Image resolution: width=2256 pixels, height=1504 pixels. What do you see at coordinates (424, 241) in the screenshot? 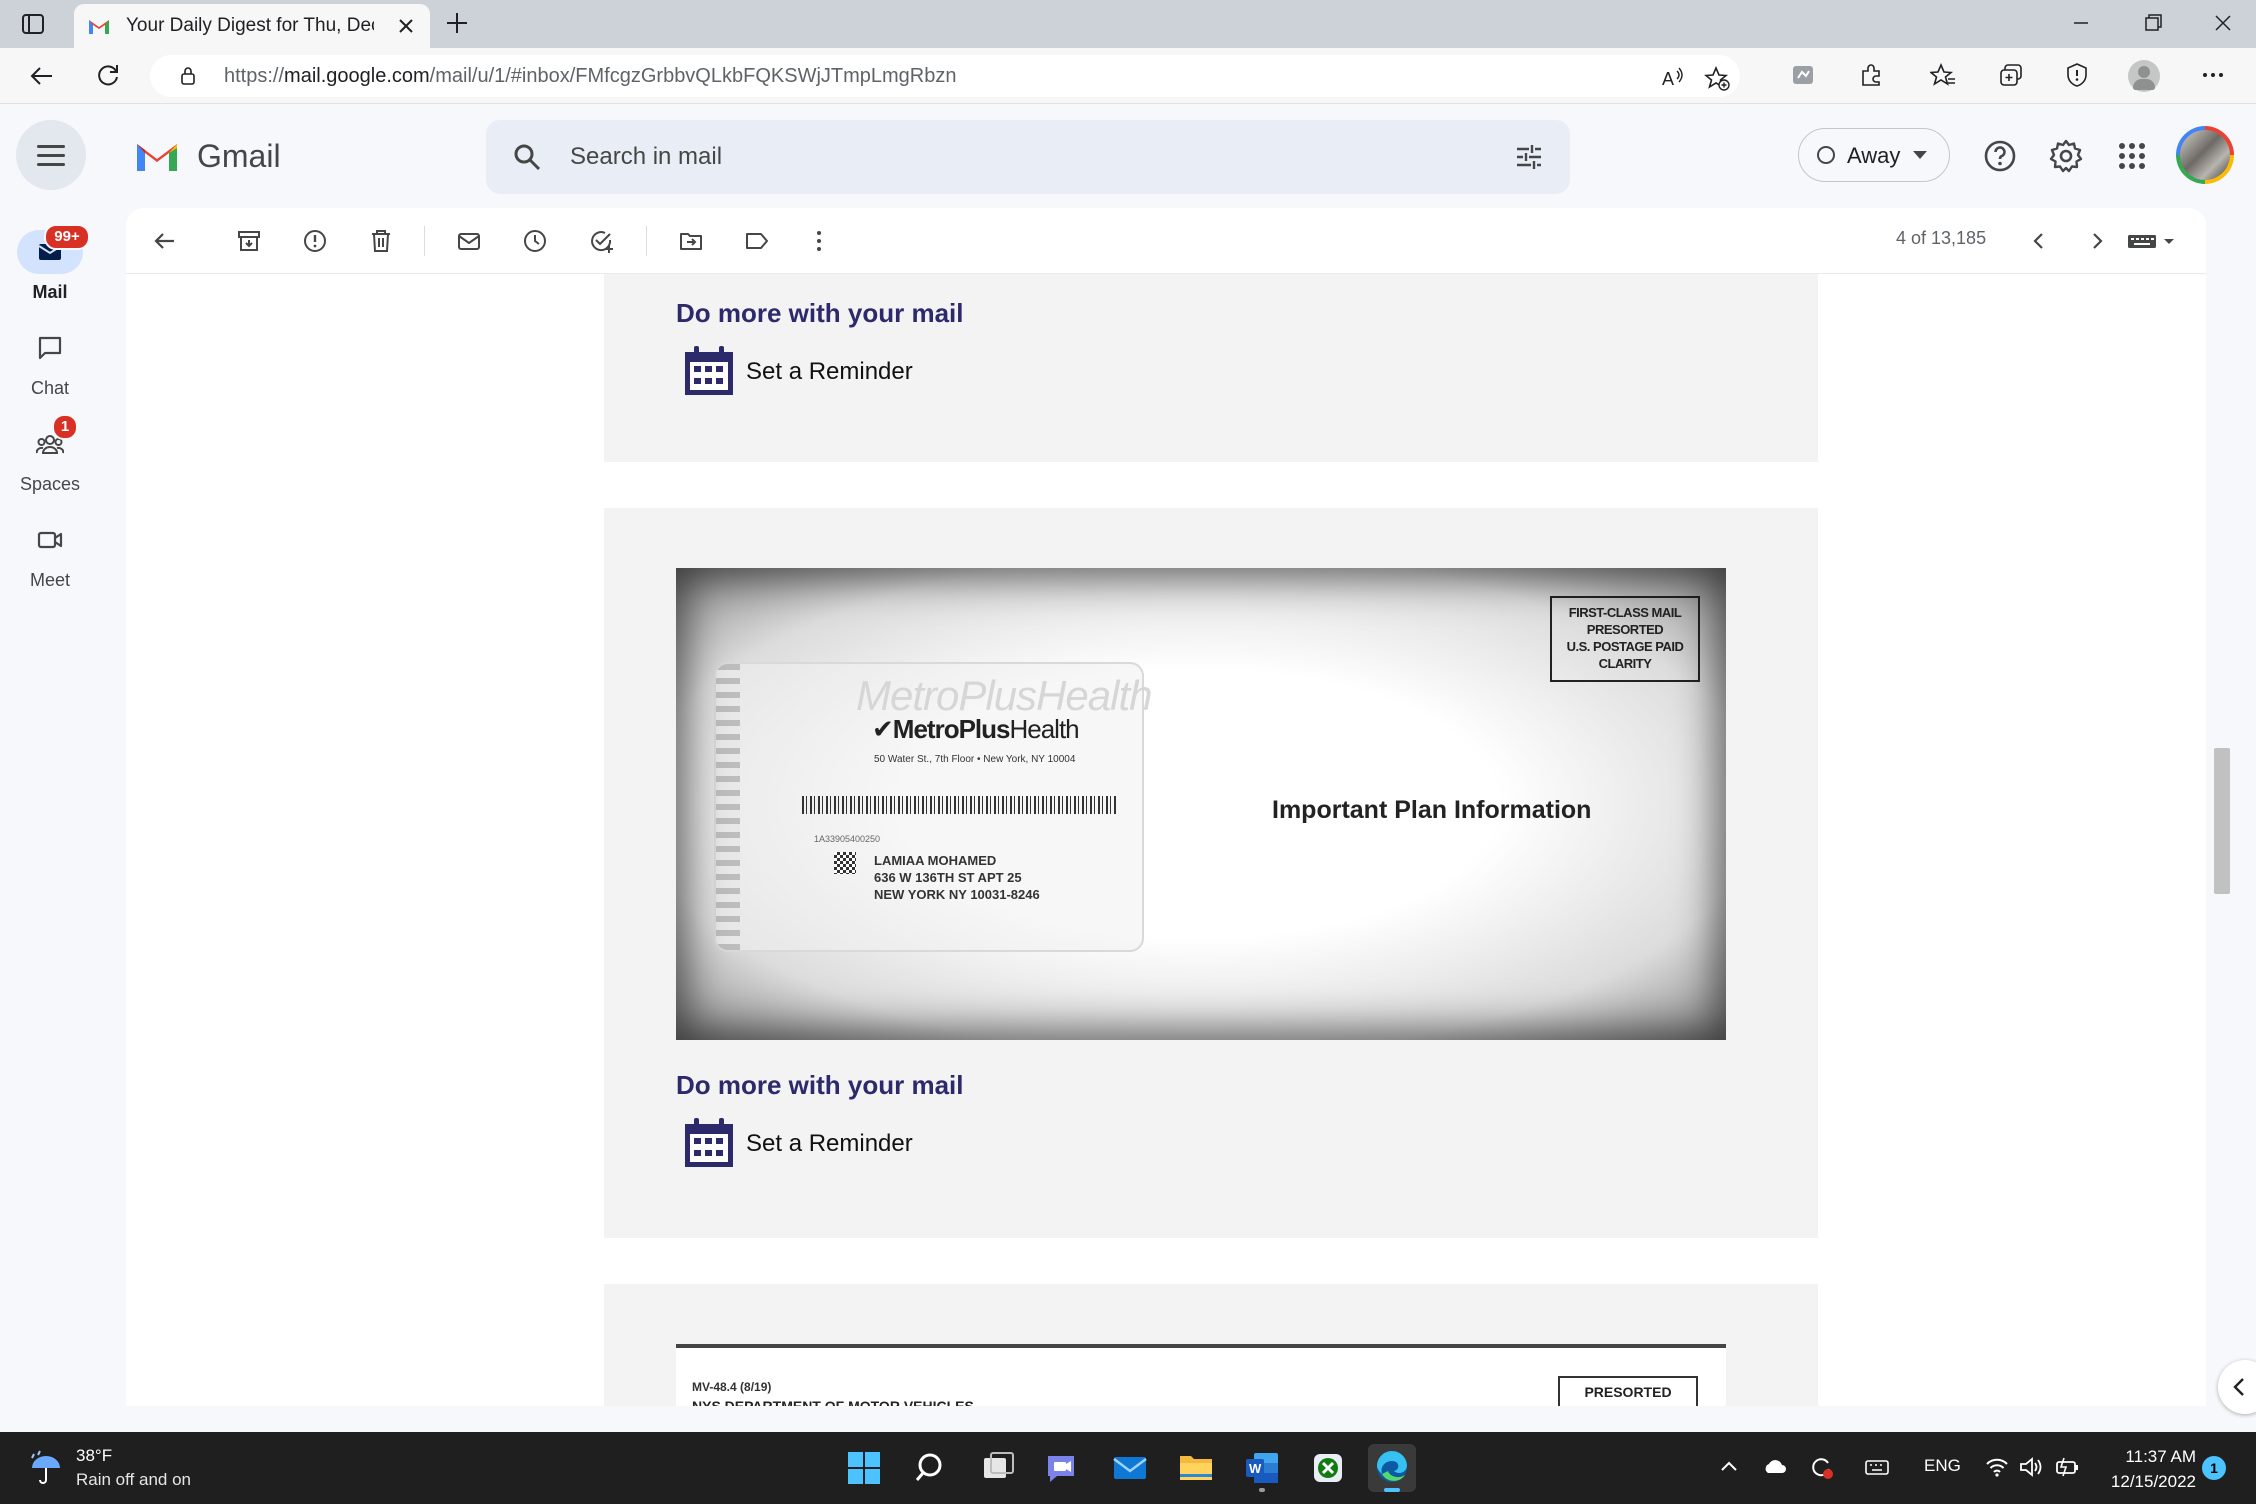
I see `toolbar-divider` at bounding box center [424, 241].